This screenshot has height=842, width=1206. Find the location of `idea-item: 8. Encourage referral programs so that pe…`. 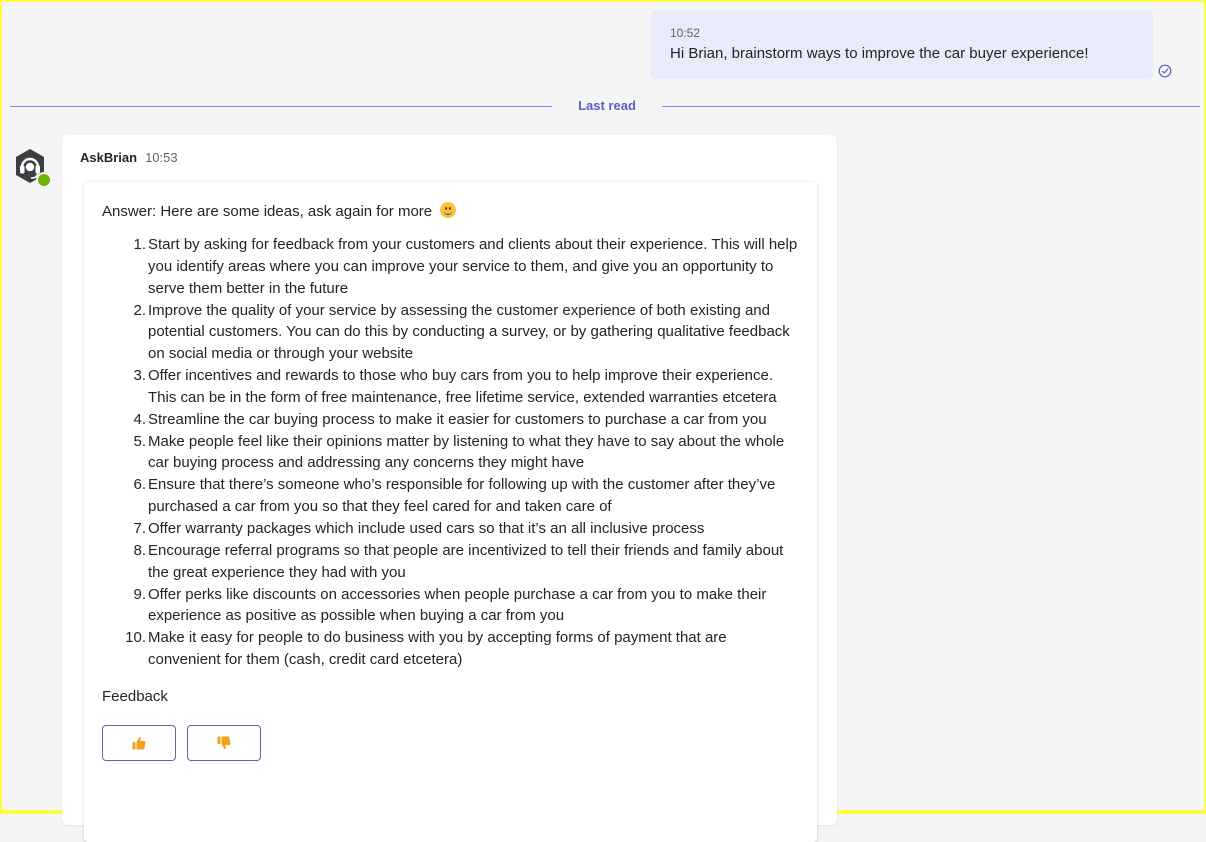

idea-item: 8. Encourage referral programs so that pe… is located at coordinates (450, 562).